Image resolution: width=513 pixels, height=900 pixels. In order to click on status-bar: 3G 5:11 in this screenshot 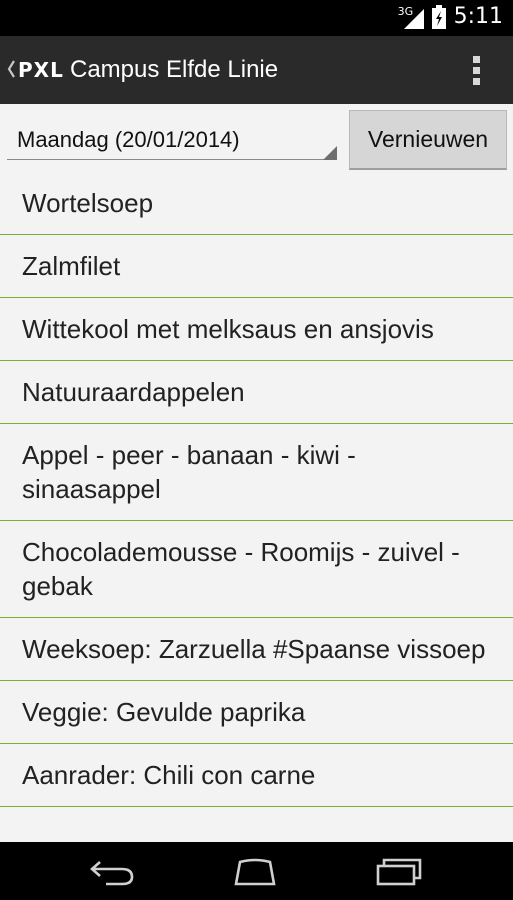, I will do `click(256, 18)`.